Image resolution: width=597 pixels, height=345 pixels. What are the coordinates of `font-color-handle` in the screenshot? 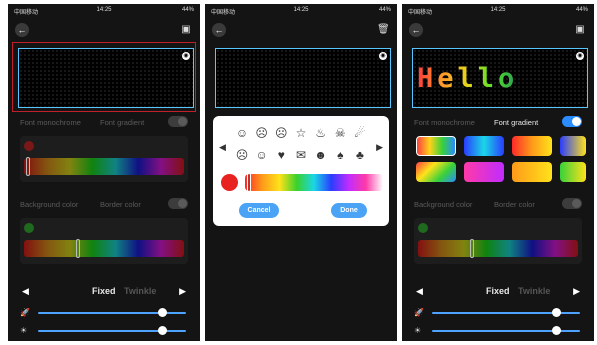 It's located at (28, 166).